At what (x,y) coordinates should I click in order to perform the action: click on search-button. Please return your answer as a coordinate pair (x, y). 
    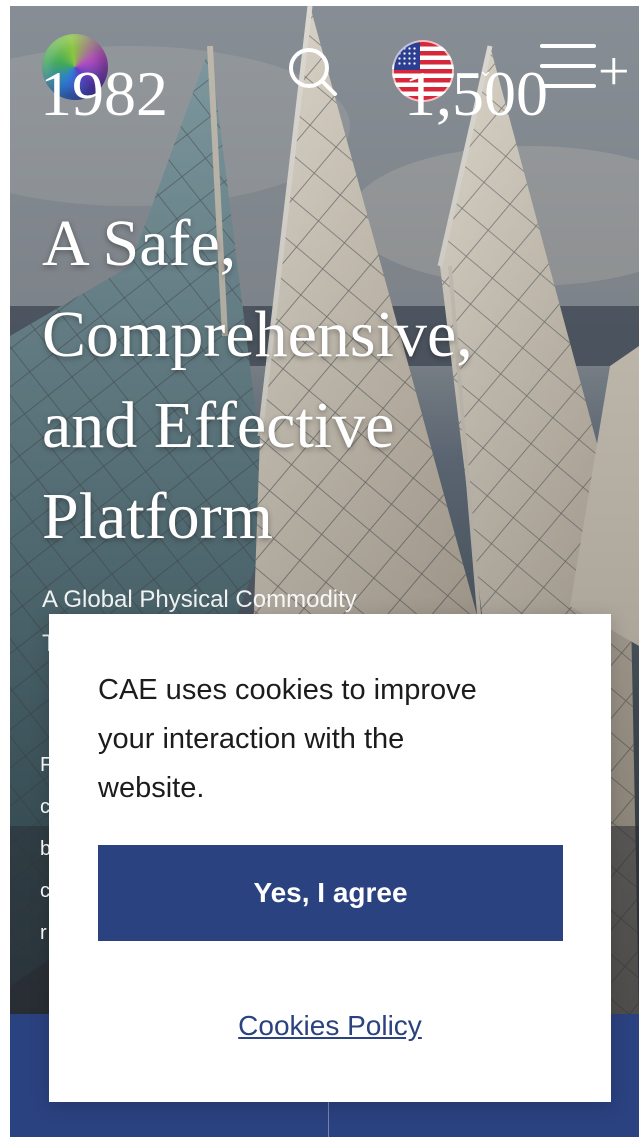
    Looking at the image, I should click on (312, 71).